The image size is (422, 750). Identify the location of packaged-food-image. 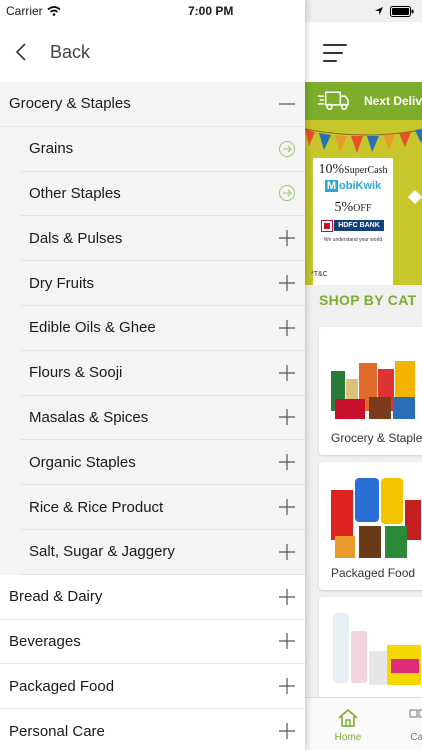
(376, 518).